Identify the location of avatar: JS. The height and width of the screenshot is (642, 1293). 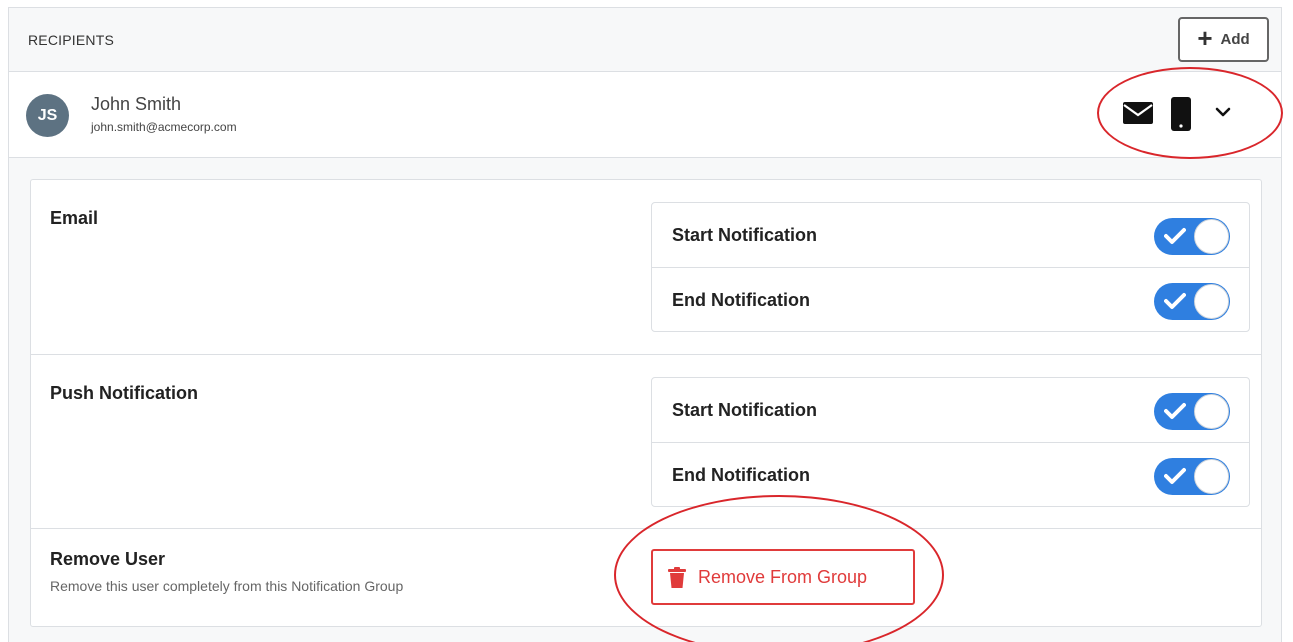
(47, 115).